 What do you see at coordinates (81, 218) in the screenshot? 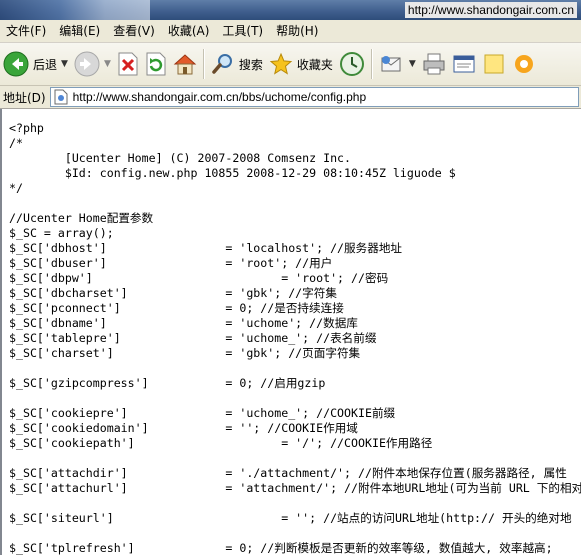
I see `source-line: //Ucenter Home配置参数` at bounding box center [81, 218].